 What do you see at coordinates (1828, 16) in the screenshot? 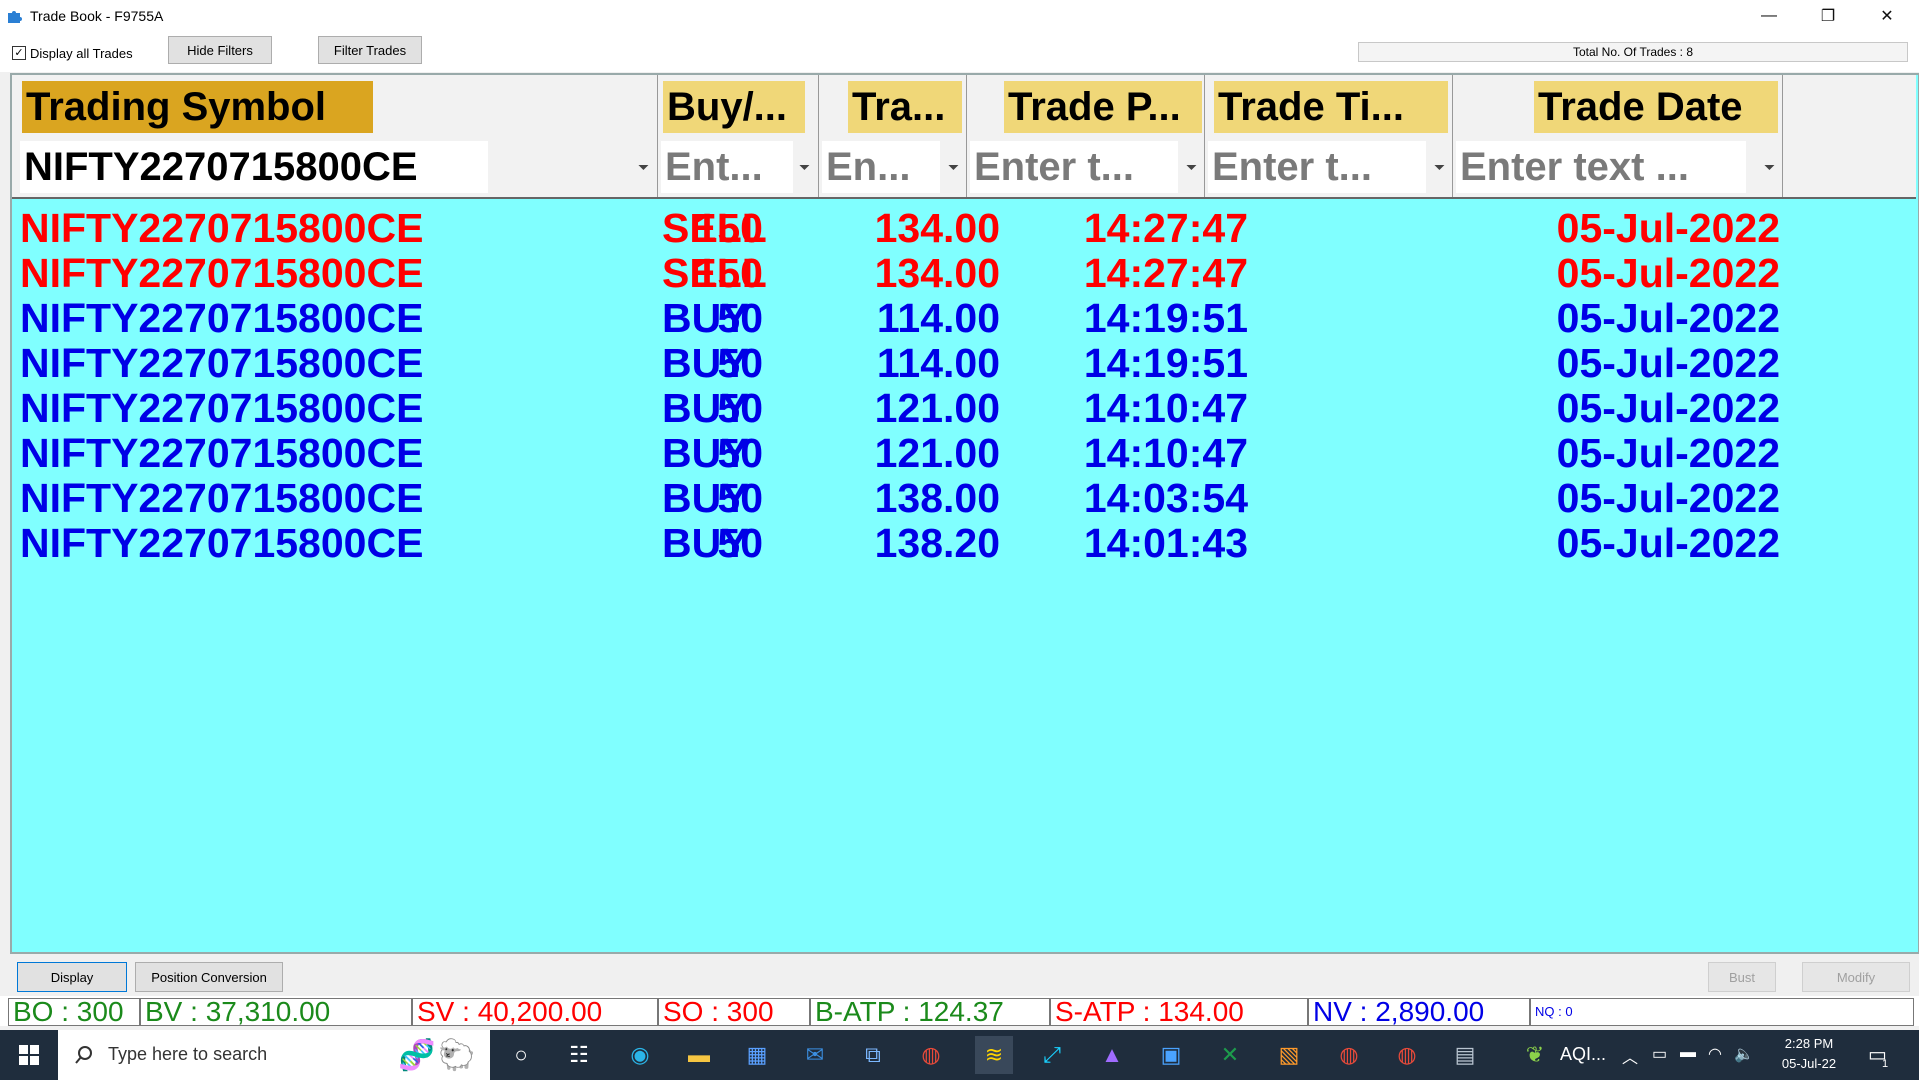
I see `restore-button: ❐` at bounding box center [1828, 16].